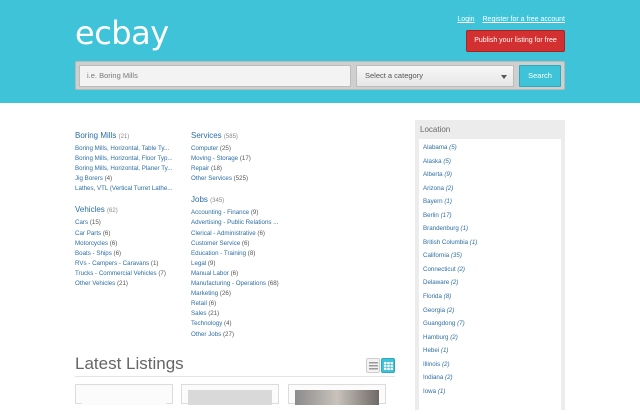 This screenshot has width=640, height=414. What do you see at coordinates (247, 304) in the screenshot?
I see `subcategory-link: Retail (6)` at bounding box center [247, 304].